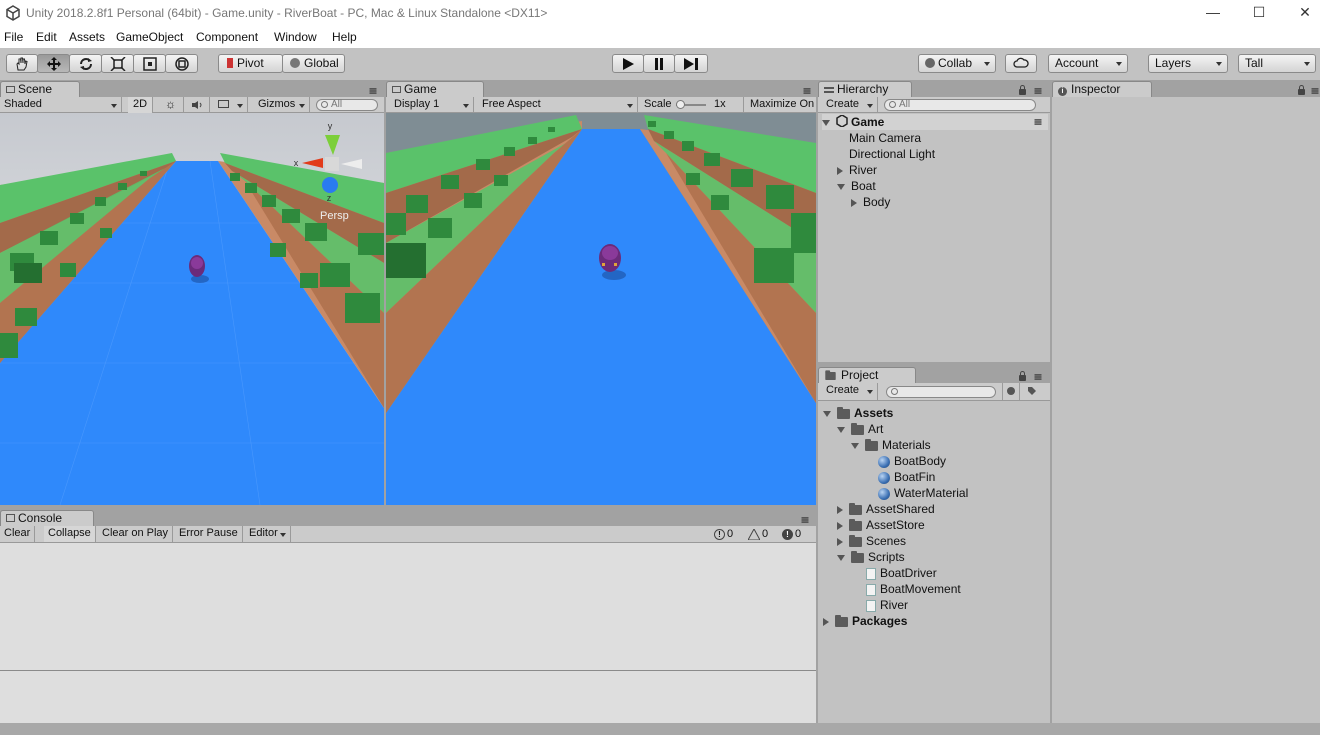 The height and width of the screenshot is (735, 1320). Describe the element at coordinates (117, 63) in the screenshot. I see `scale-tool-button` at that location.